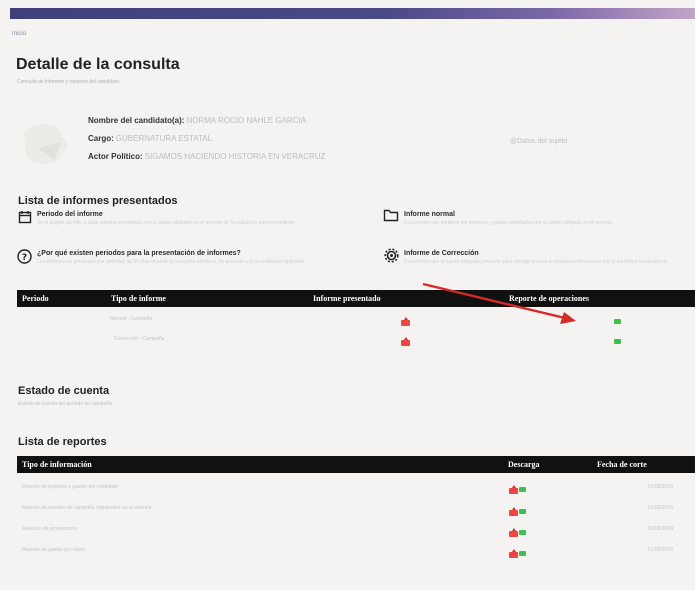  I want to click on list-item: Relación de proveedores, so click(50, 529).